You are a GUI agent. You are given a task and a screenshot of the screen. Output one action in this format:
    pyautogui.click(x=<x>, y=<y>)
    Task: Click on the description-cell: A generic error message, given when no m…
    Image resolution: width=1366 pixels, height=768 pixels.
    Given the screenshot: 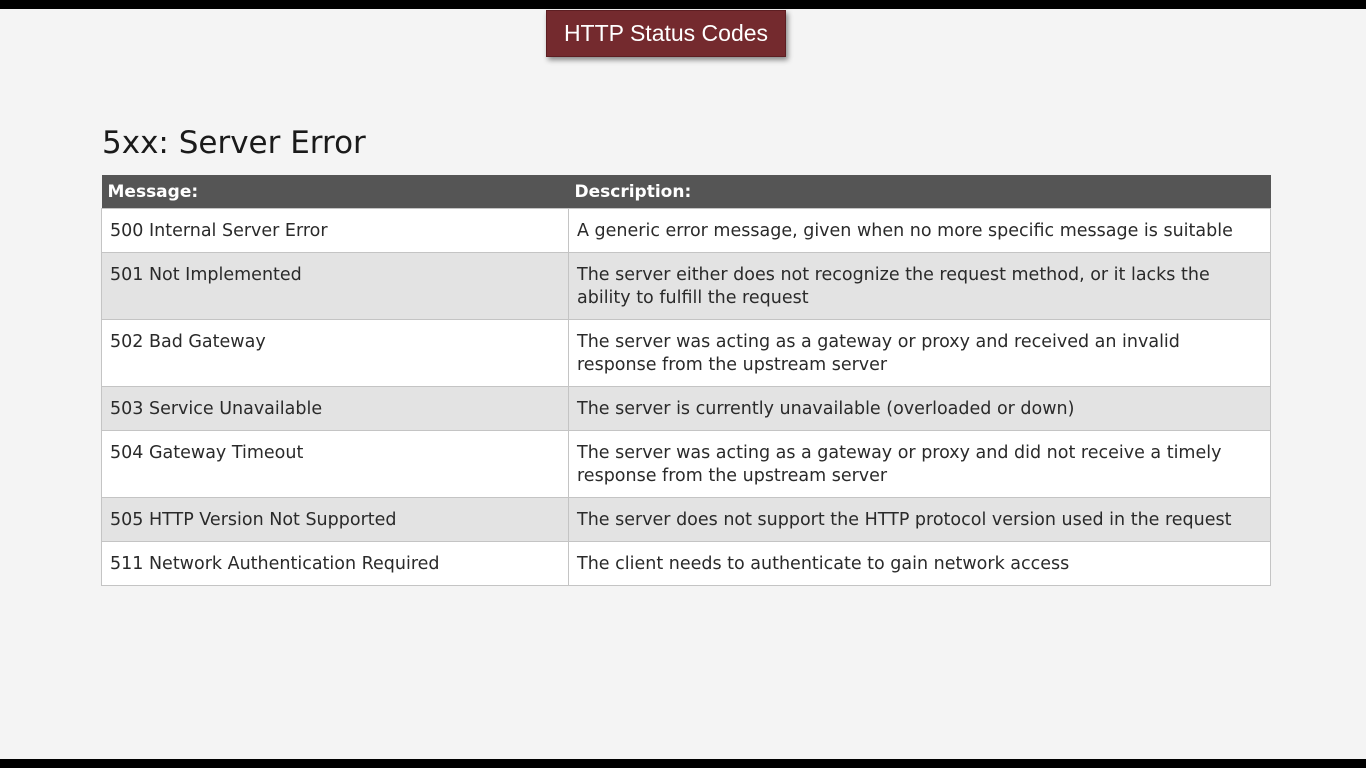 What is the action you would take?
    pyautogui.click(x=919, y=230)
    